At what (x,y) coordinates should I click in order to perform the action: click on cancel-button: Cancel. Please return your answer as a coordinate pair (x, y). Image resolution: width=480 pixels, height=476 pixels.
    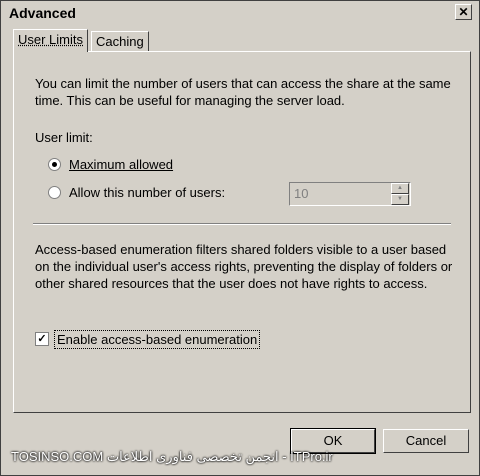
    Looking at the image, I should click on (426, 441).